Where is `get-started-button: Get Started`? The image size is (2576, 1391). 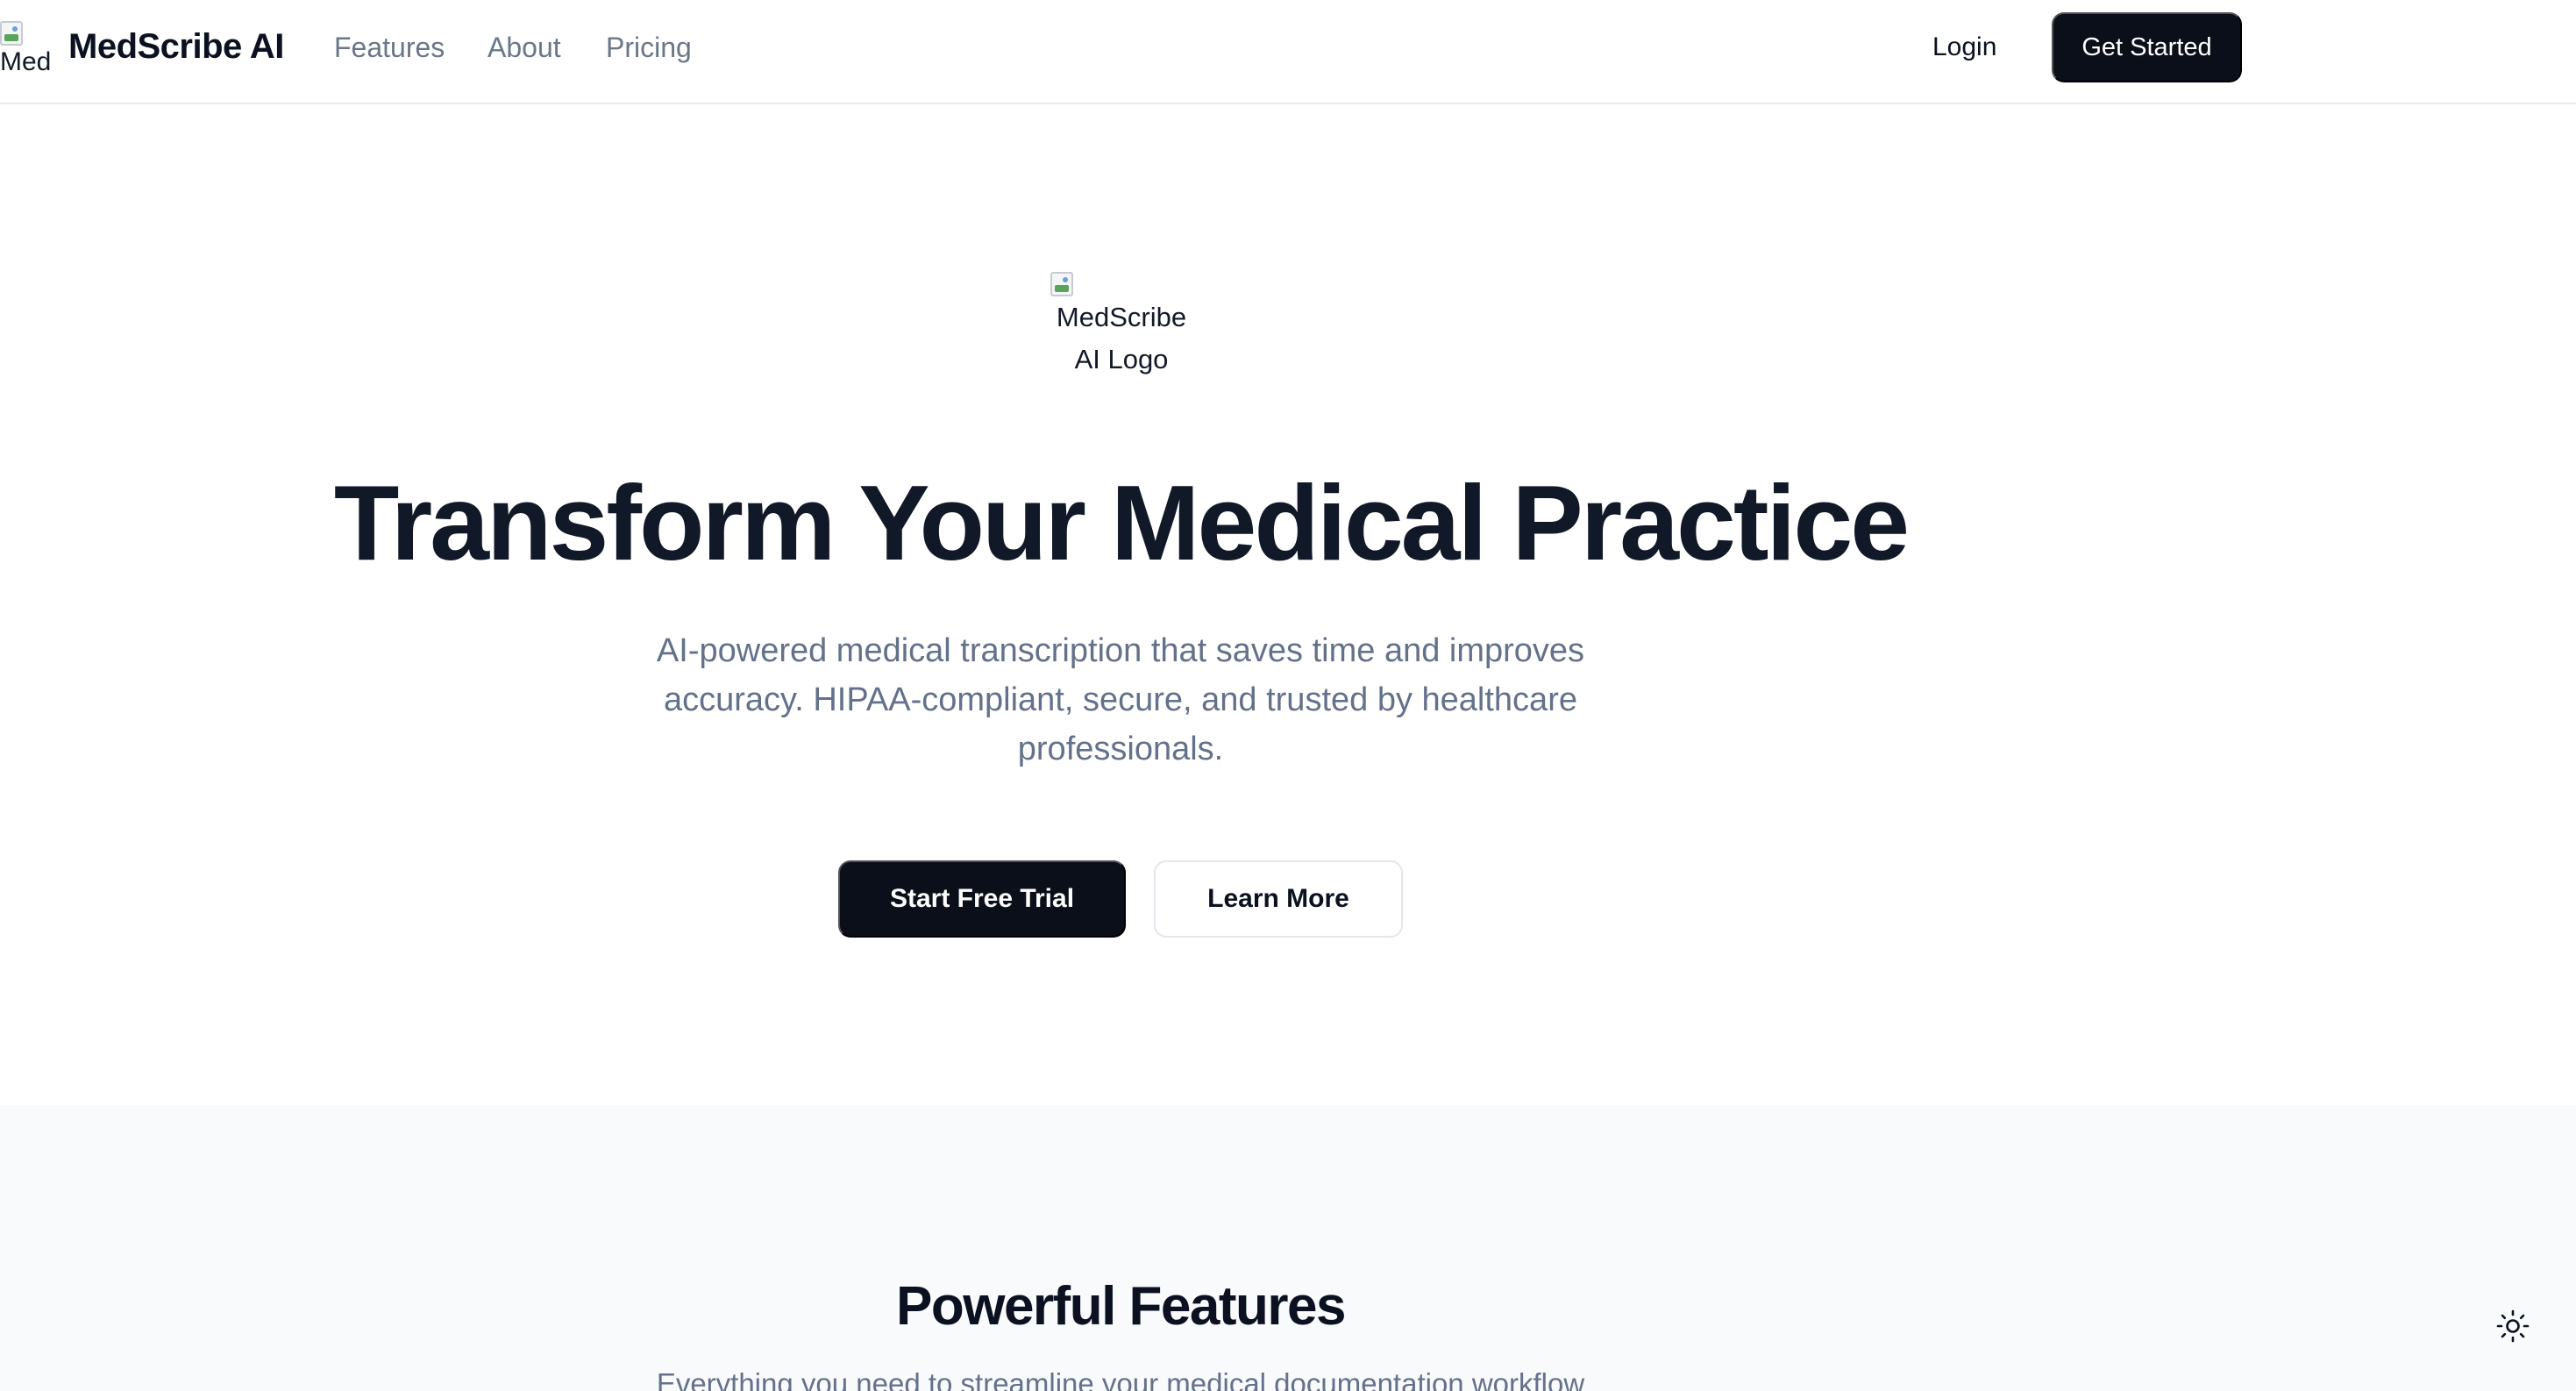
get-started-button: Get Started is located at coordinates (2147, 47).